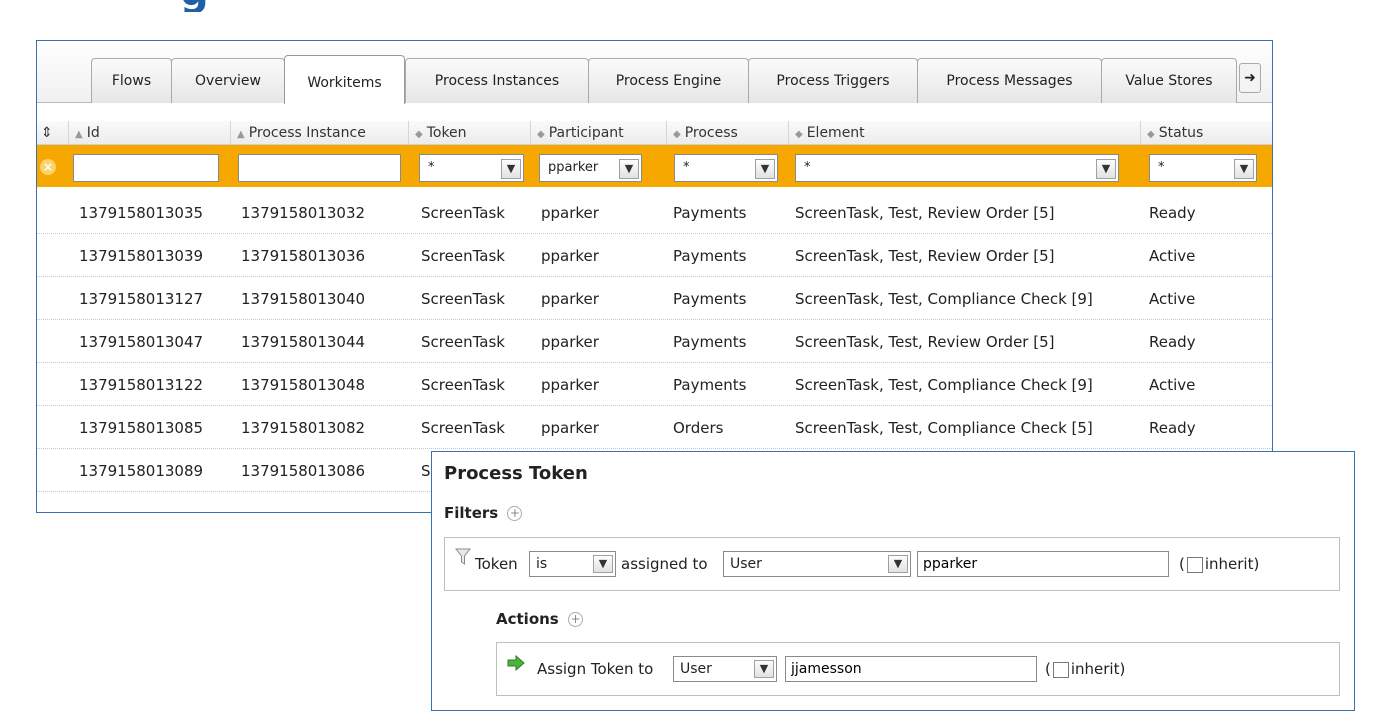  What do you see at coordinates (463, 556) in the screenshot?
I see `funnel-icon` at bounding box center [463, 556].